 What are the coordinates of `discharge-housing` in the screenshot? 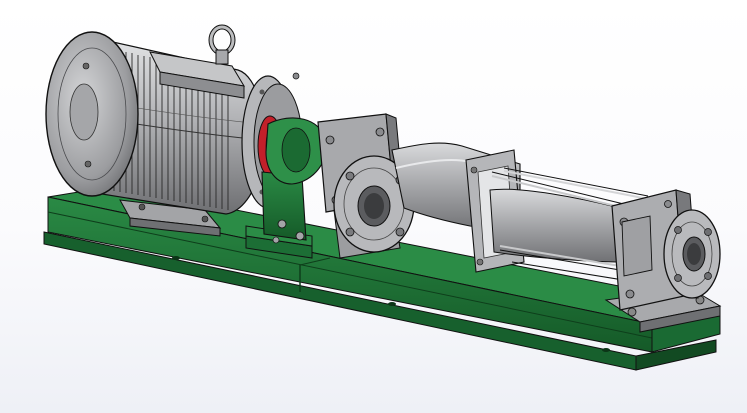 It's located at (663, 261).